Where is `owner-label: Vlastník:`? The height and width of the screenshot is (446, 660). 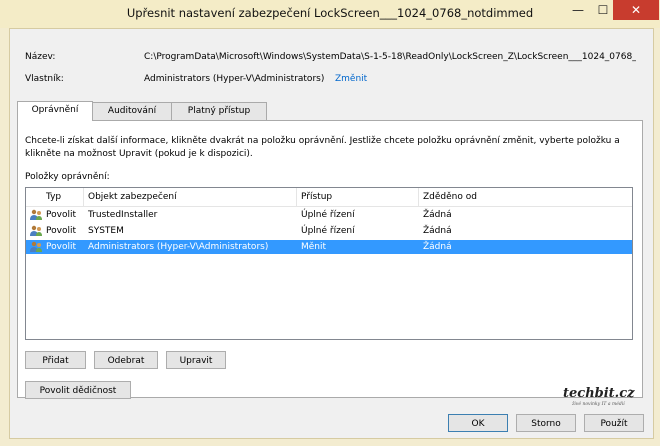
owner-label: Vlastník: is located at coordinates (44, 79).